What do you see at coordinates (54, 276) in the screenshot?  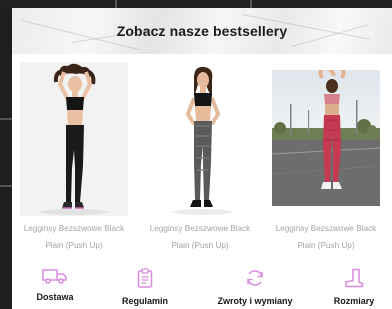 I see `truck-icon` at bounding box center [54, 276].